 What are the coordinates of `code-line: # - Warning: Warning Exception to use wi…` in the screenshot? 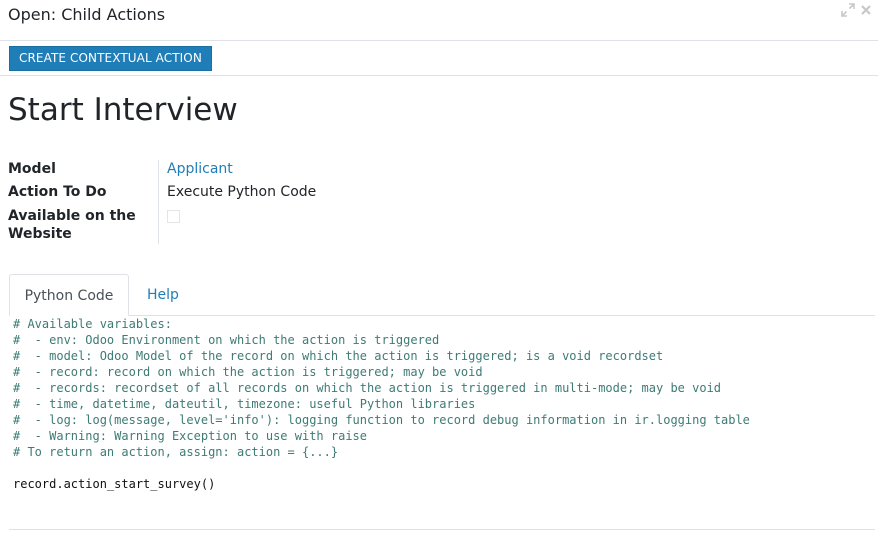 It's located at (190, 436).